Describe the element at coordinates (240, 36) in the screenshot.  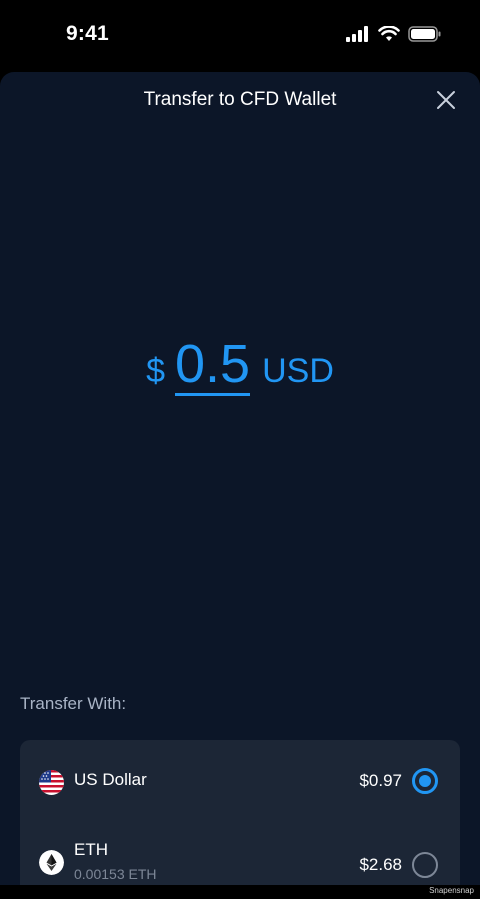
I see `status-bar: 9:41` at that location.